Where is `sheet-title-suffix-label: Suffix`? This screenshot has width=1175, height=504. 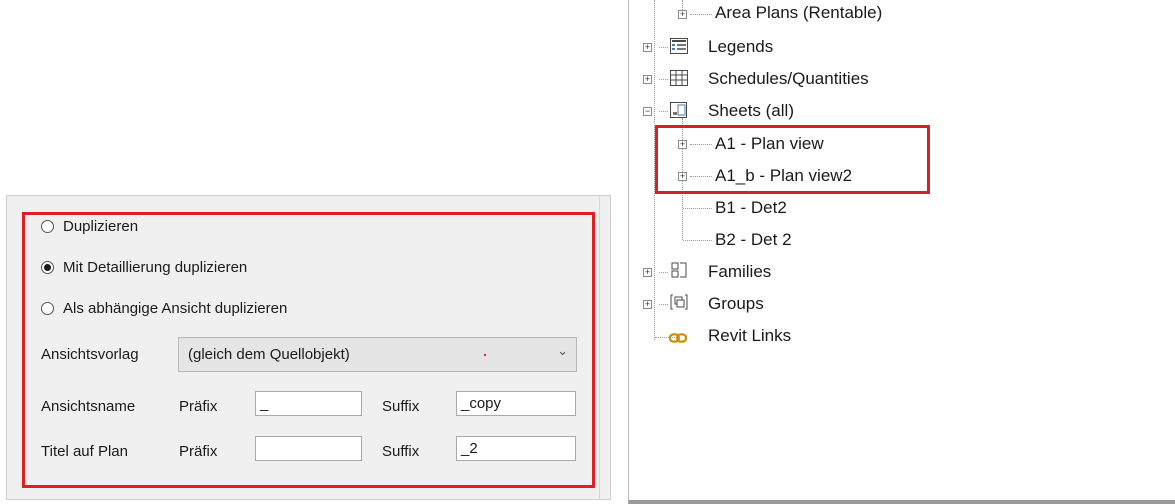
sheet-title-suffix-label: Suffix is located at coordinates (401, 451).